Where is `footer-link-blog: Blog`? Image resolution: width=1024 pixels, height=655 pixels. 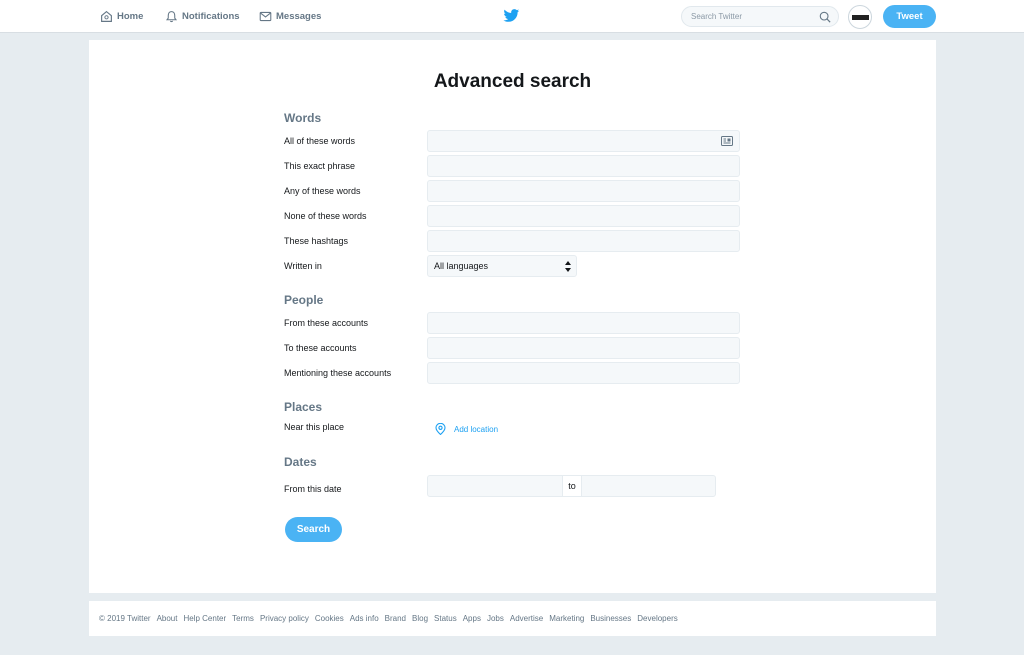
footer-link-blog: Blog is located at coordinates (420, 618).